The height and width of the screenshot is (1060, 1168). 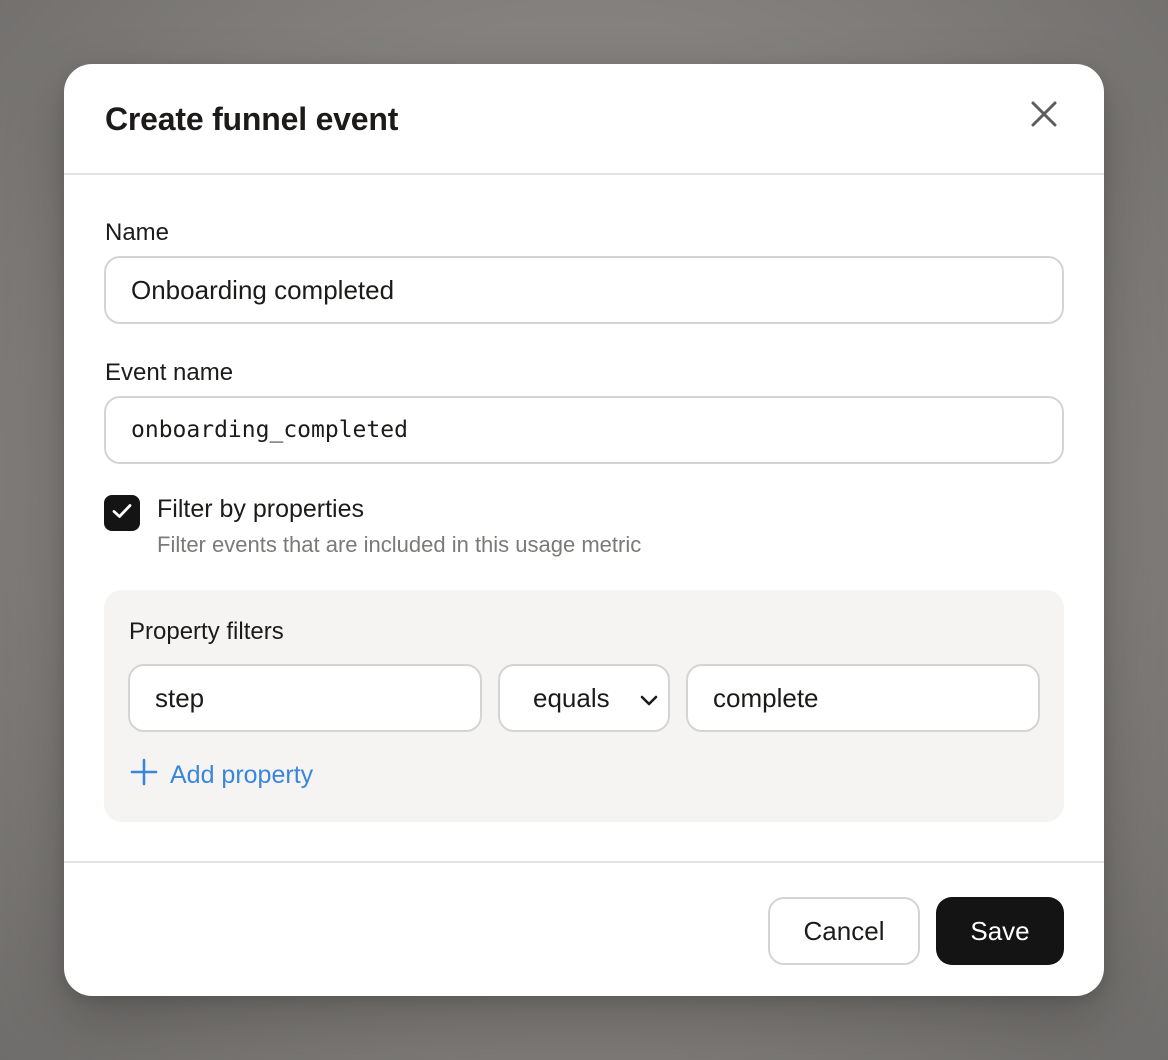 I want to click on add-property-label: Add property, so click(x=242, y=775).